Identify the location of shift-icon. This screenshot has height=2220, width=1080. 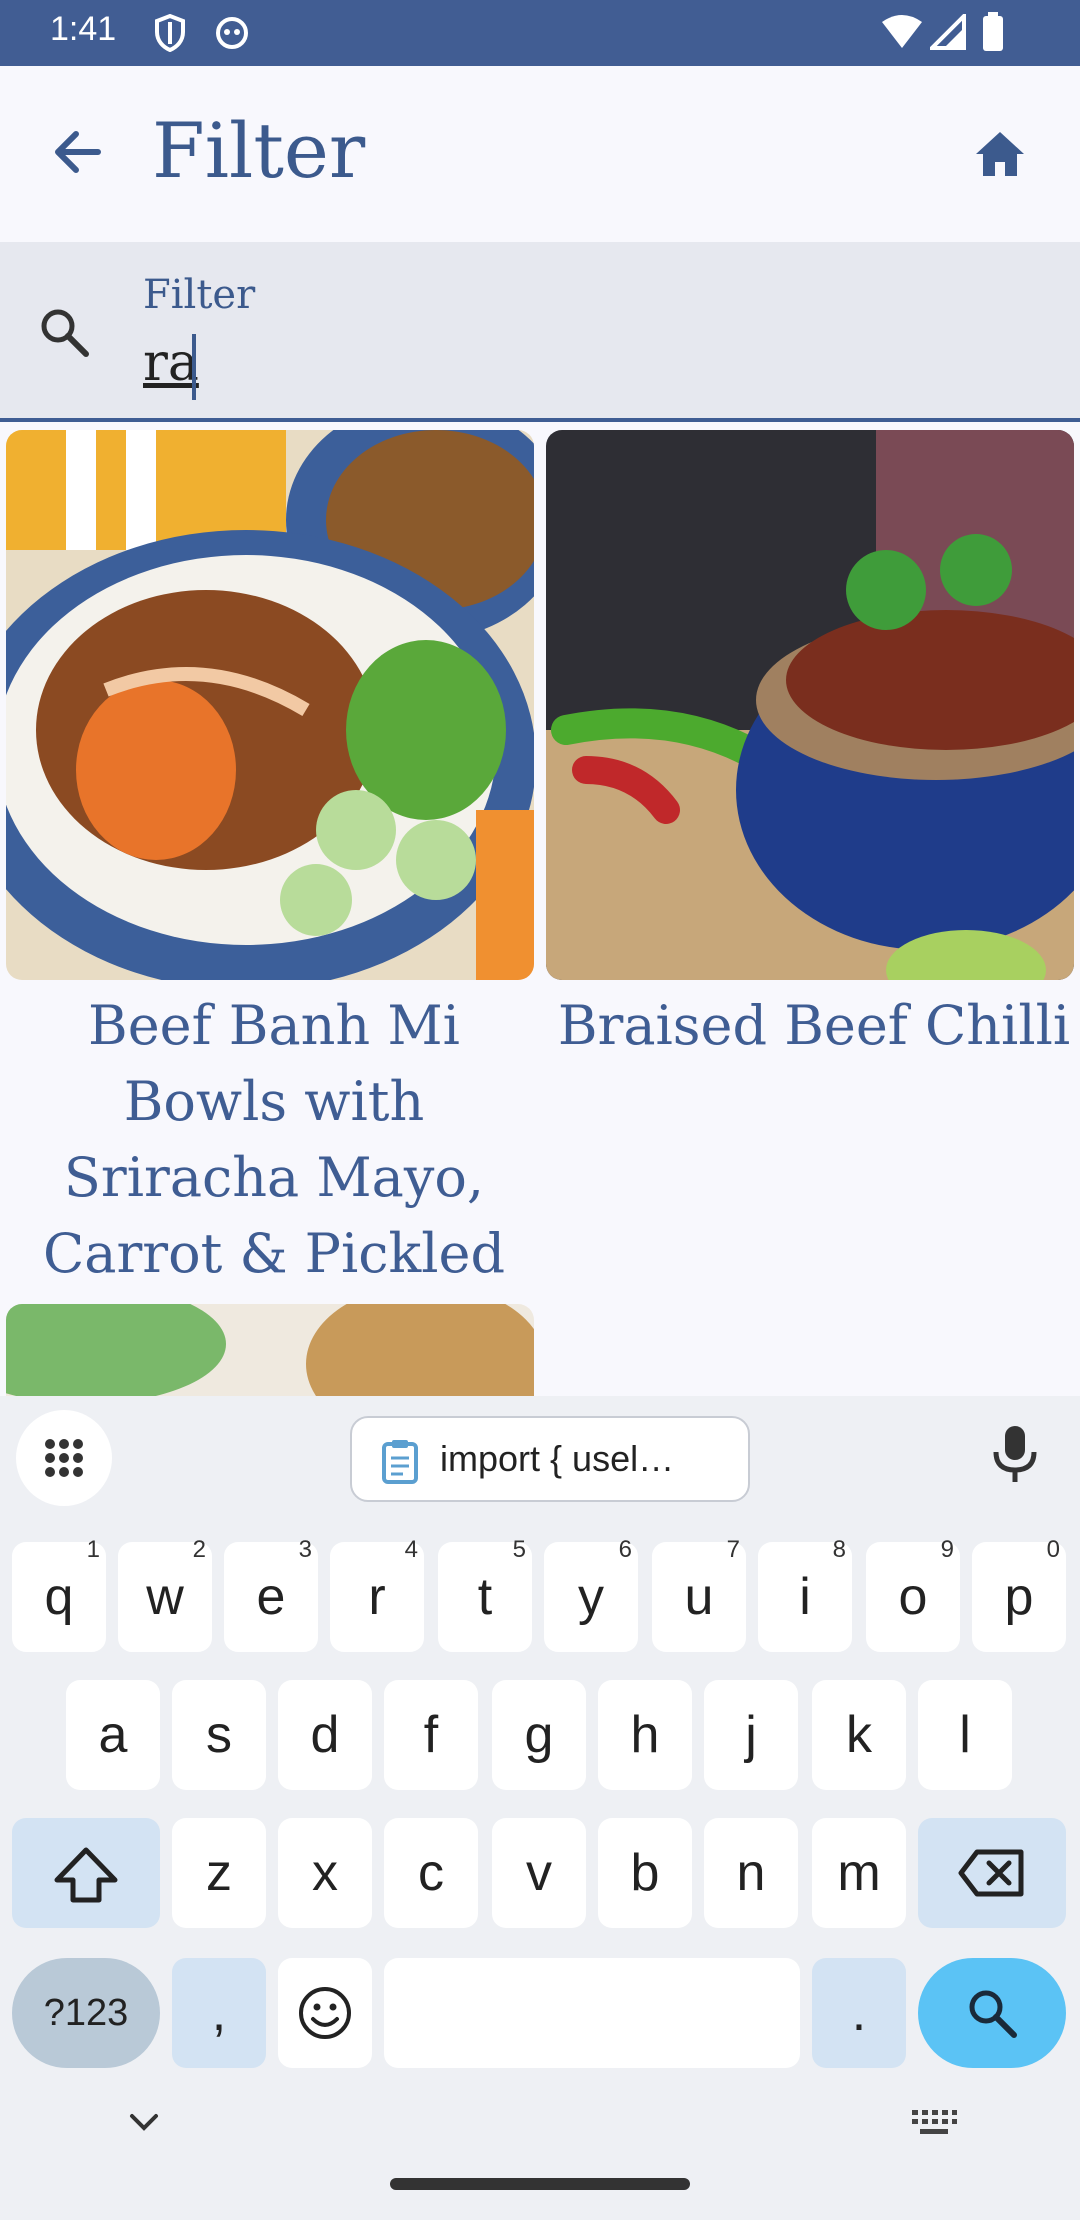
(86, 1875).